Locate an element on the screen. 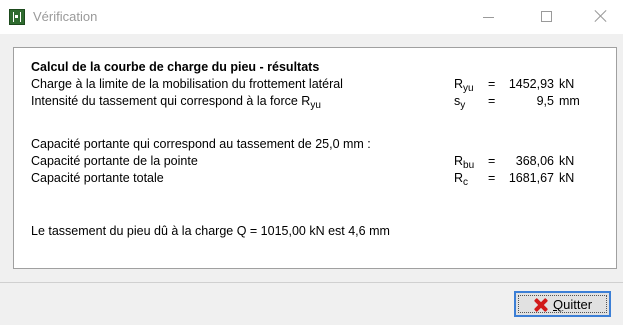  maximize-icon is located at coordinates (546, 16).